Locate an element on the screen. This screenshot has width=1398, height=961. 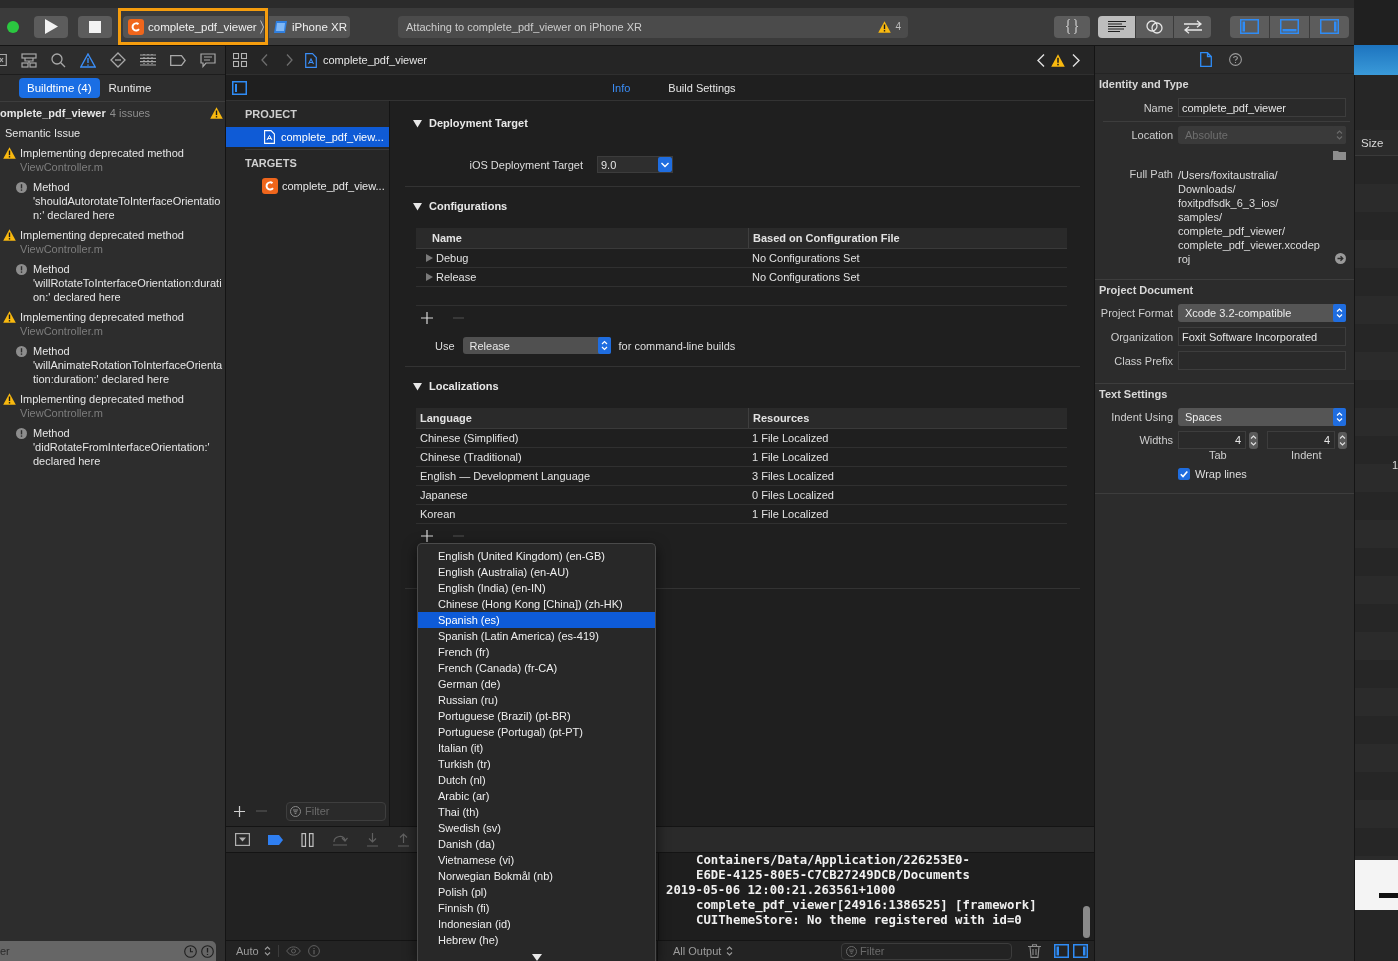
issue-group-title: Semantic Issue is located at coordinates (112, 133).